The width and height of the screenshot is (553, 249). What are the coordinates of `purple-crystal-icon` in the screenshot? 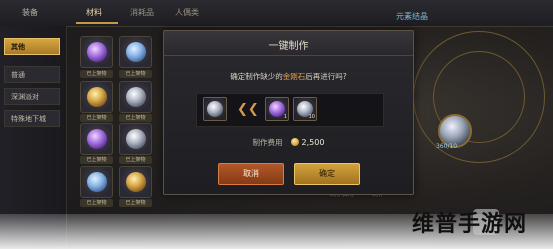 It's located at (277, 109).